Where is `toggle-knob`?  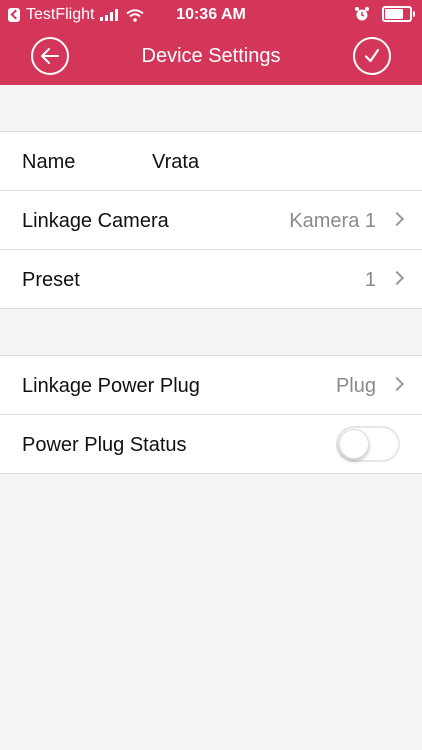 toggle-knob is located at coordinates (354, 444).